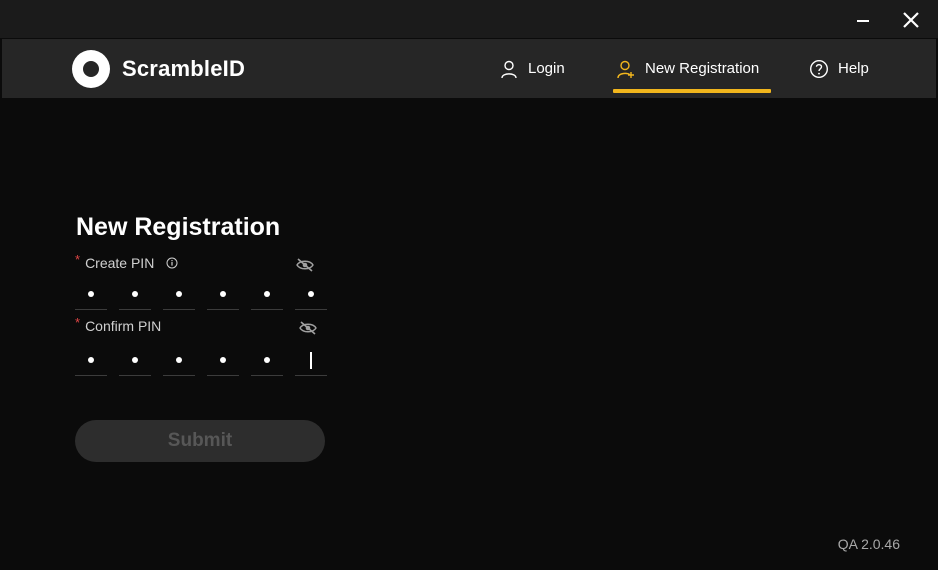 The width and height of the screenshot is (938, 570). Describe the element at coordinates (172, 263) in the screenshot. I see `info-icon` at that location.